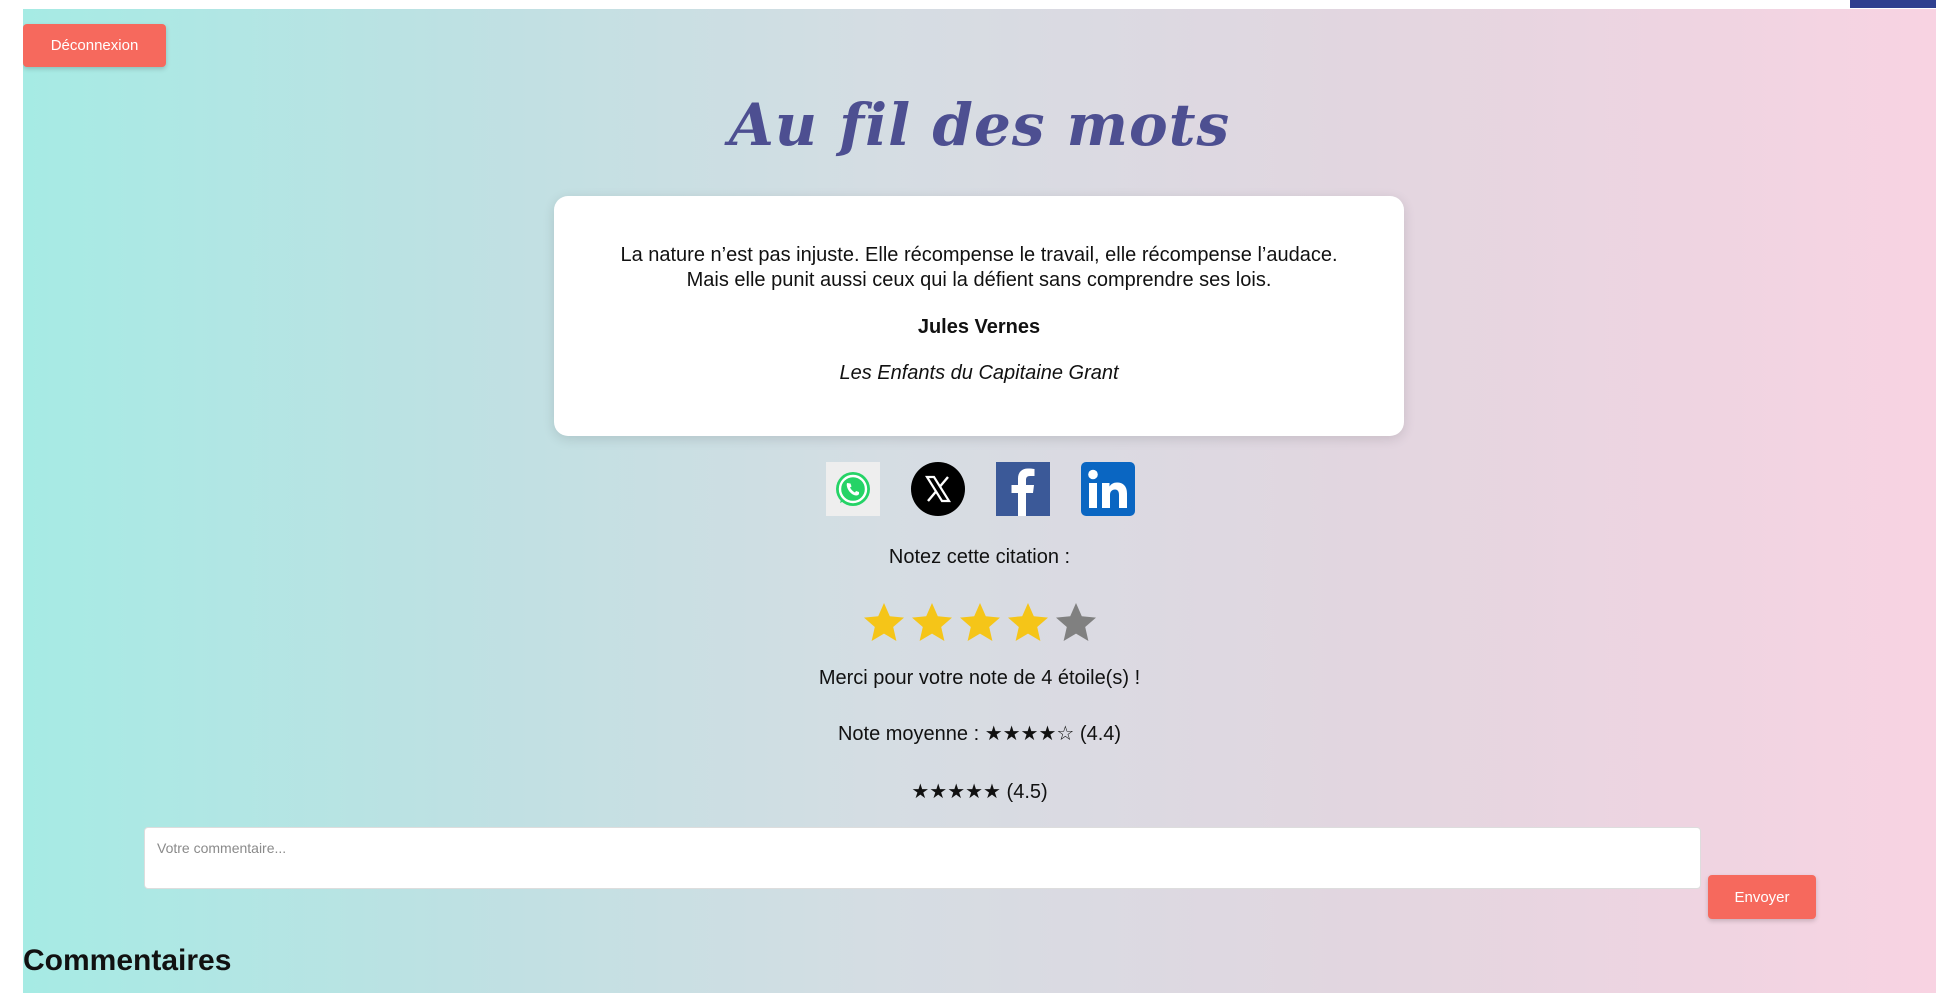  I want to click on quote-book: Les Enfants du Capitaine Grant, so click(979, 373).